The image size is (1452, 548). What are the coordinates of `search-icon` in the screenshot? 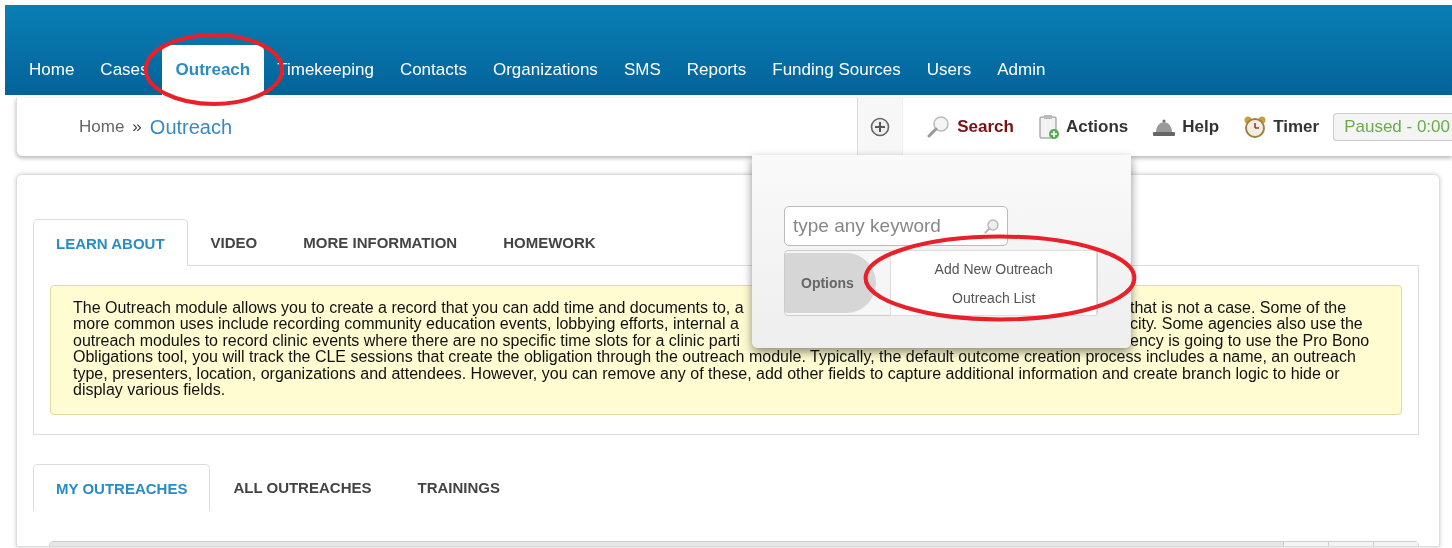 It's located at (992, 226).